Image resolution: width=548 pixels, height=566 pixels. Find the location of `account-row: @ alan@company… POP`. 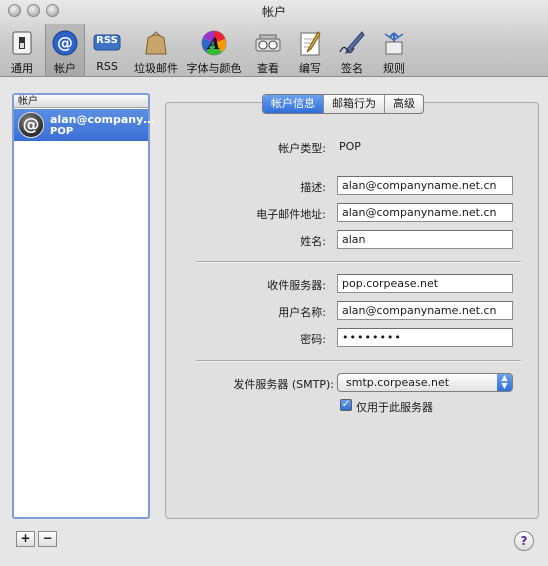

account-row: @ alan@company… POP is located at coordinates (84, 125).